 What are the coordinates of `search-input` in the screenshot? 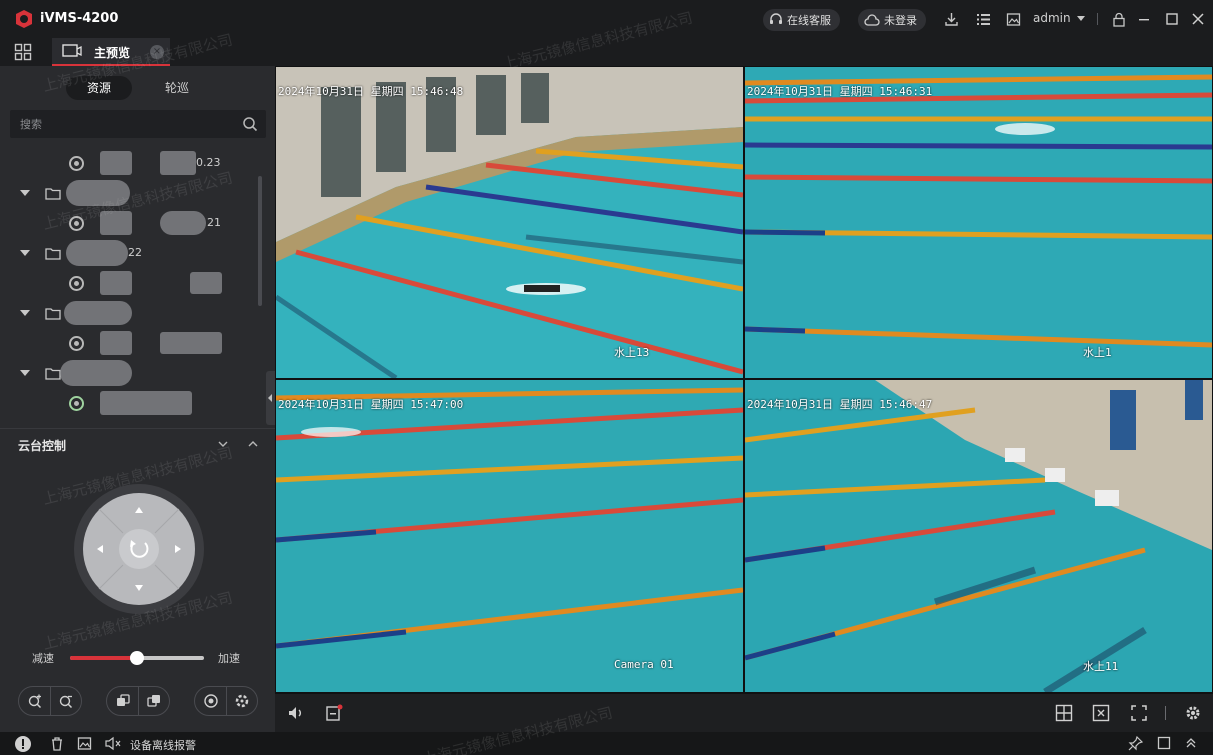 It's located at (120, 124).